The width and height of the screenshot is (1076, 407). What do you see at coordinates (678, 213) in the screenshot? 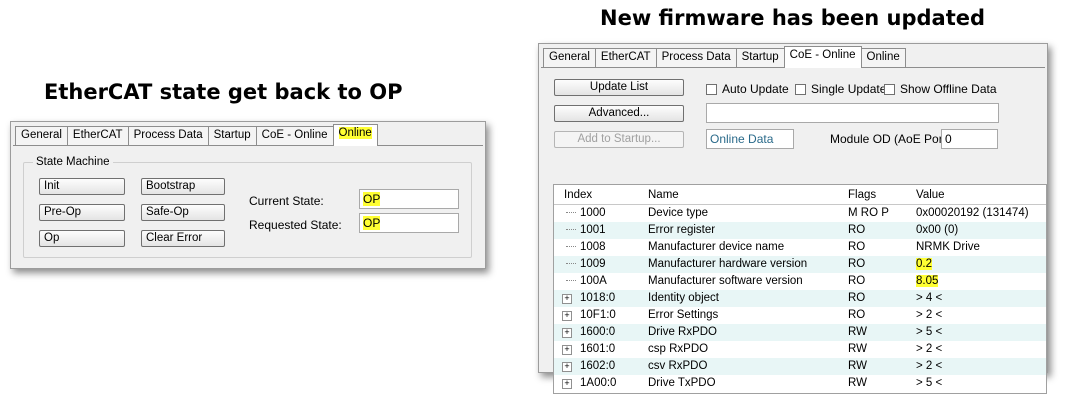
I see `cell-name: Device type` at bounding box center [678, 213].